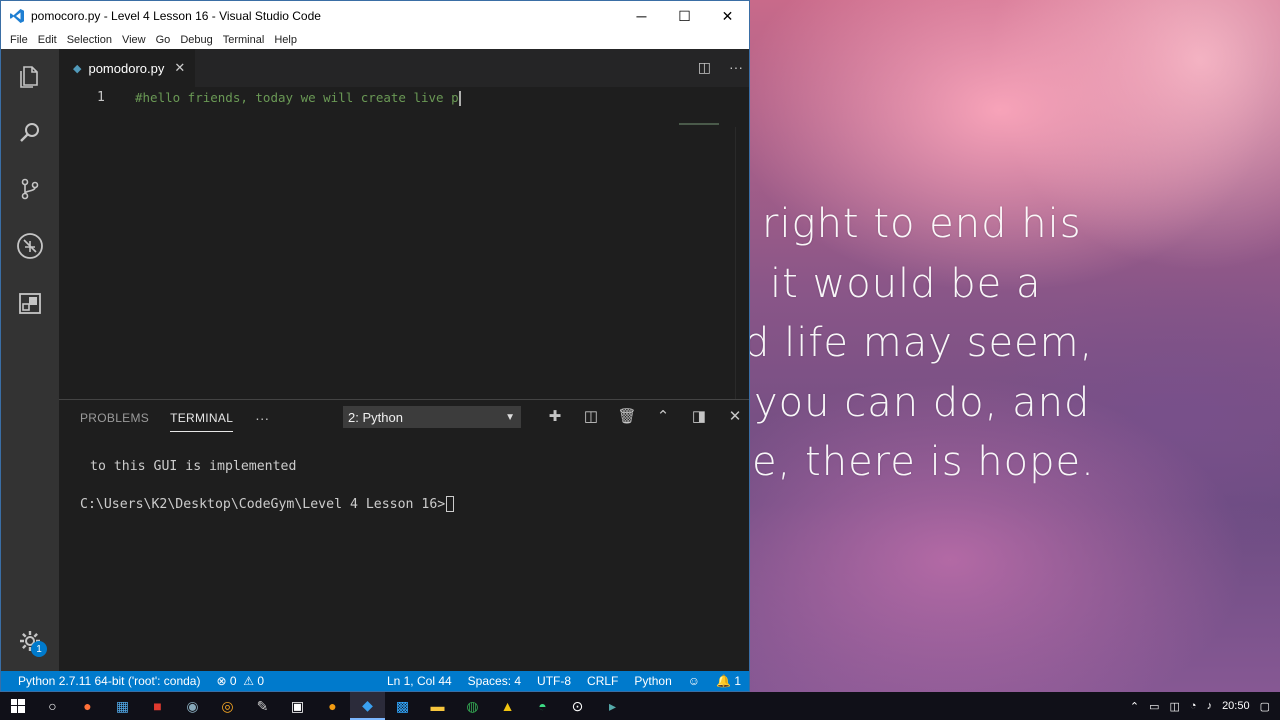  Describe the element at coordinates (507, 706) in the screenshot. I see `app-icon: ▲` at that location.